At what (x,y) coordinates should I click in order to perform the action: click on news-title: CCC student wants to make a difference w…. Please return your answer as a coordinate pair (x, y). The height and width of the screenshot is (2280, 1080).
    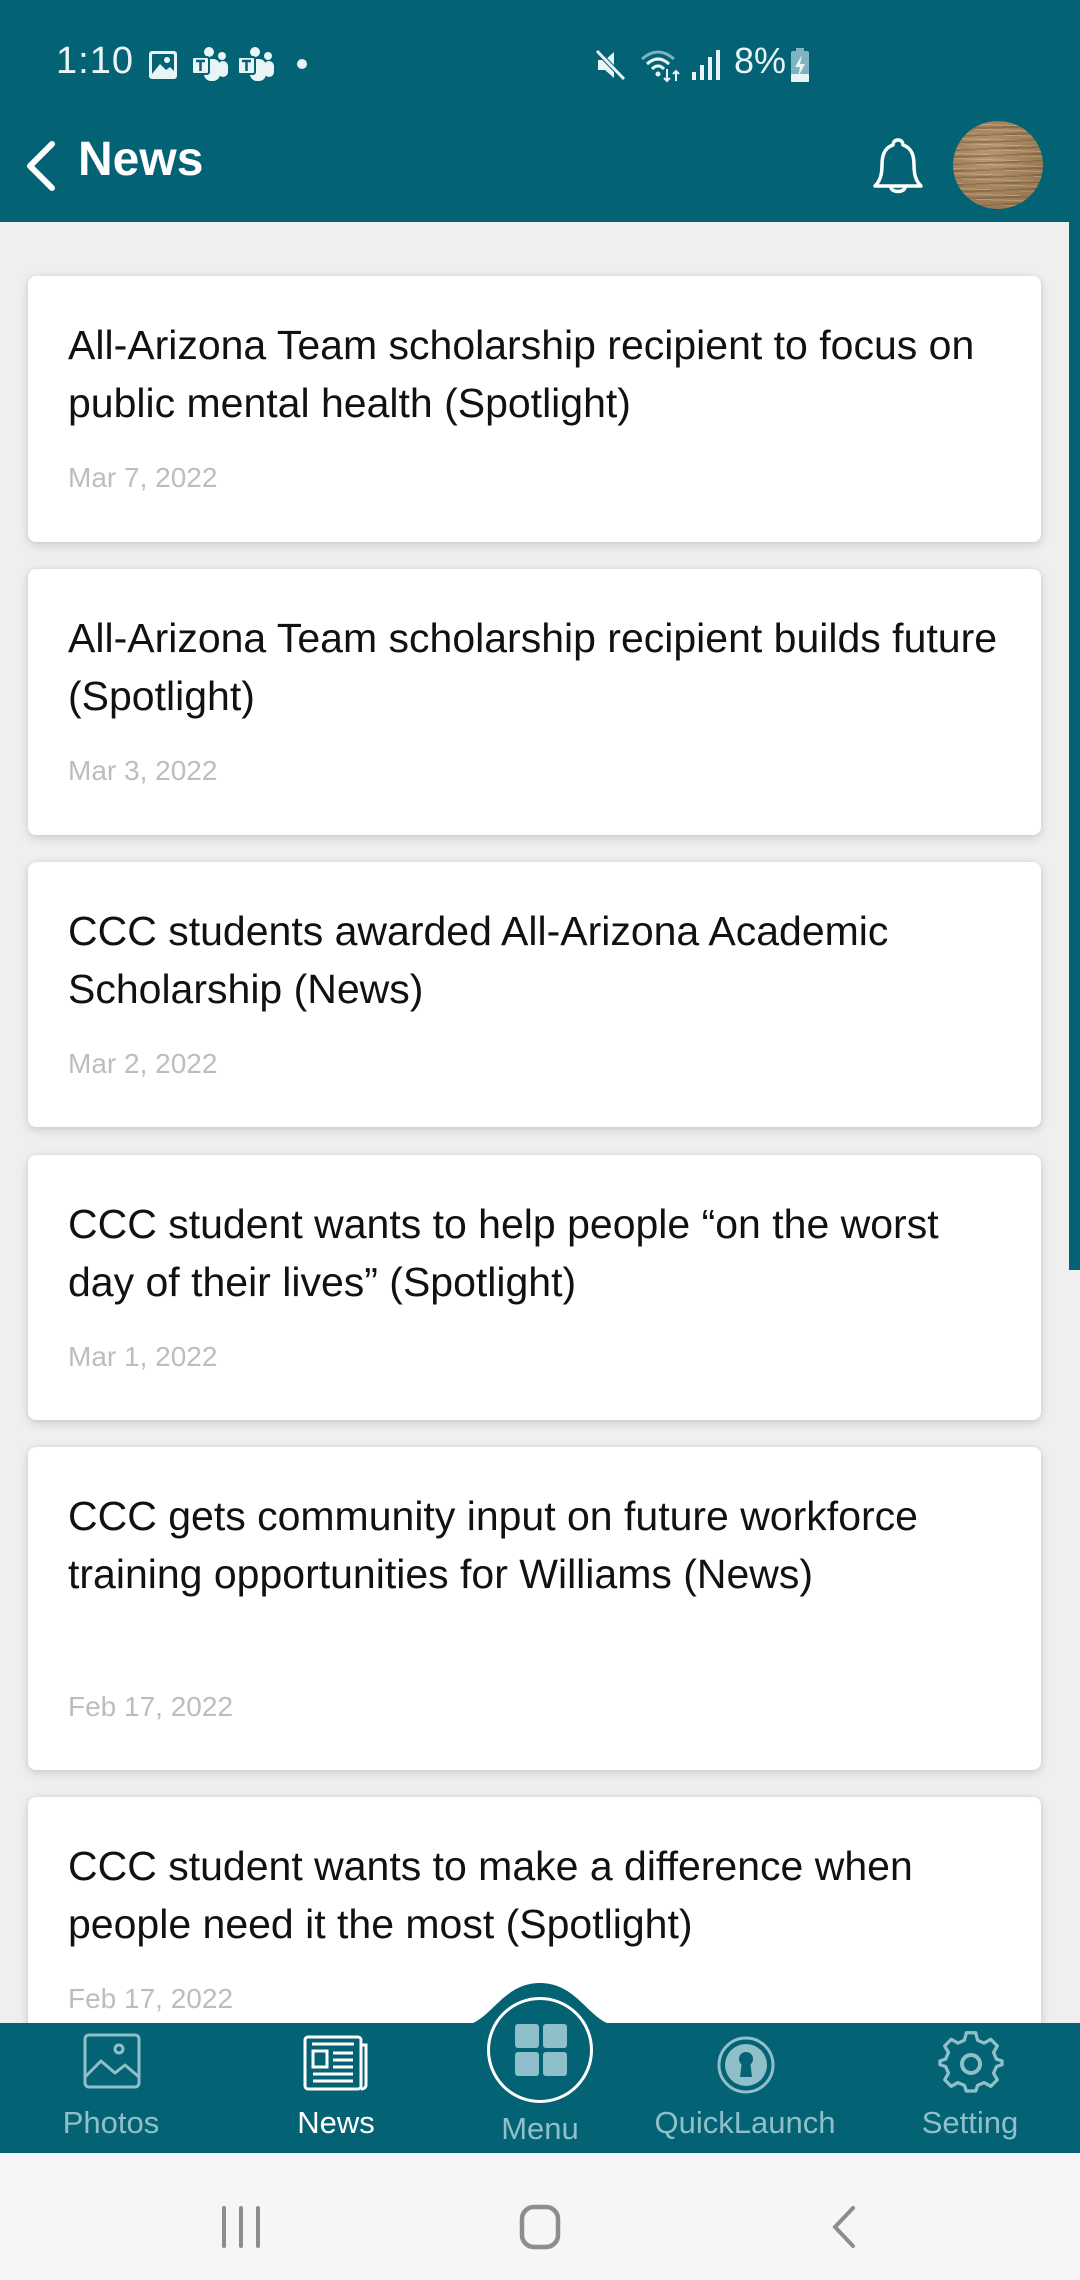
    Looking at the image, I should click on (490, 1895).